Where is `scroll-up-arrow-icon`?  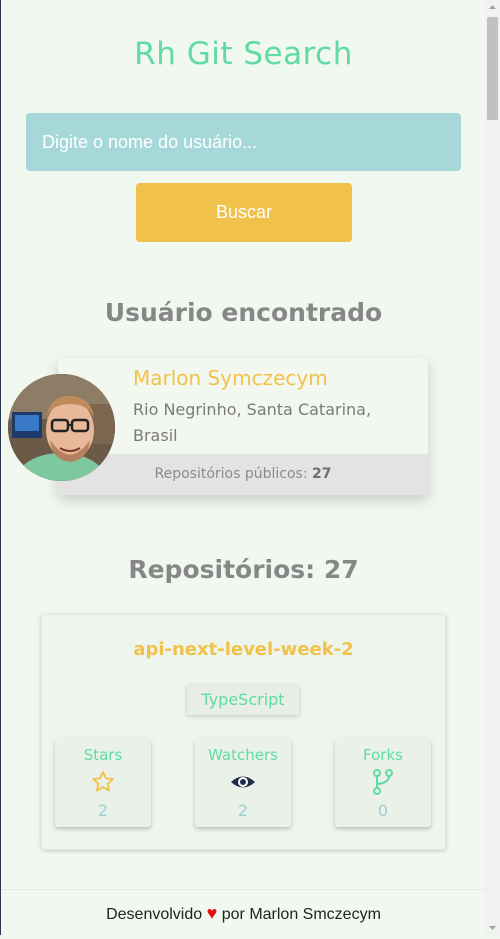
scroll-up-arrow-icon is located at coordinates (492, 7).